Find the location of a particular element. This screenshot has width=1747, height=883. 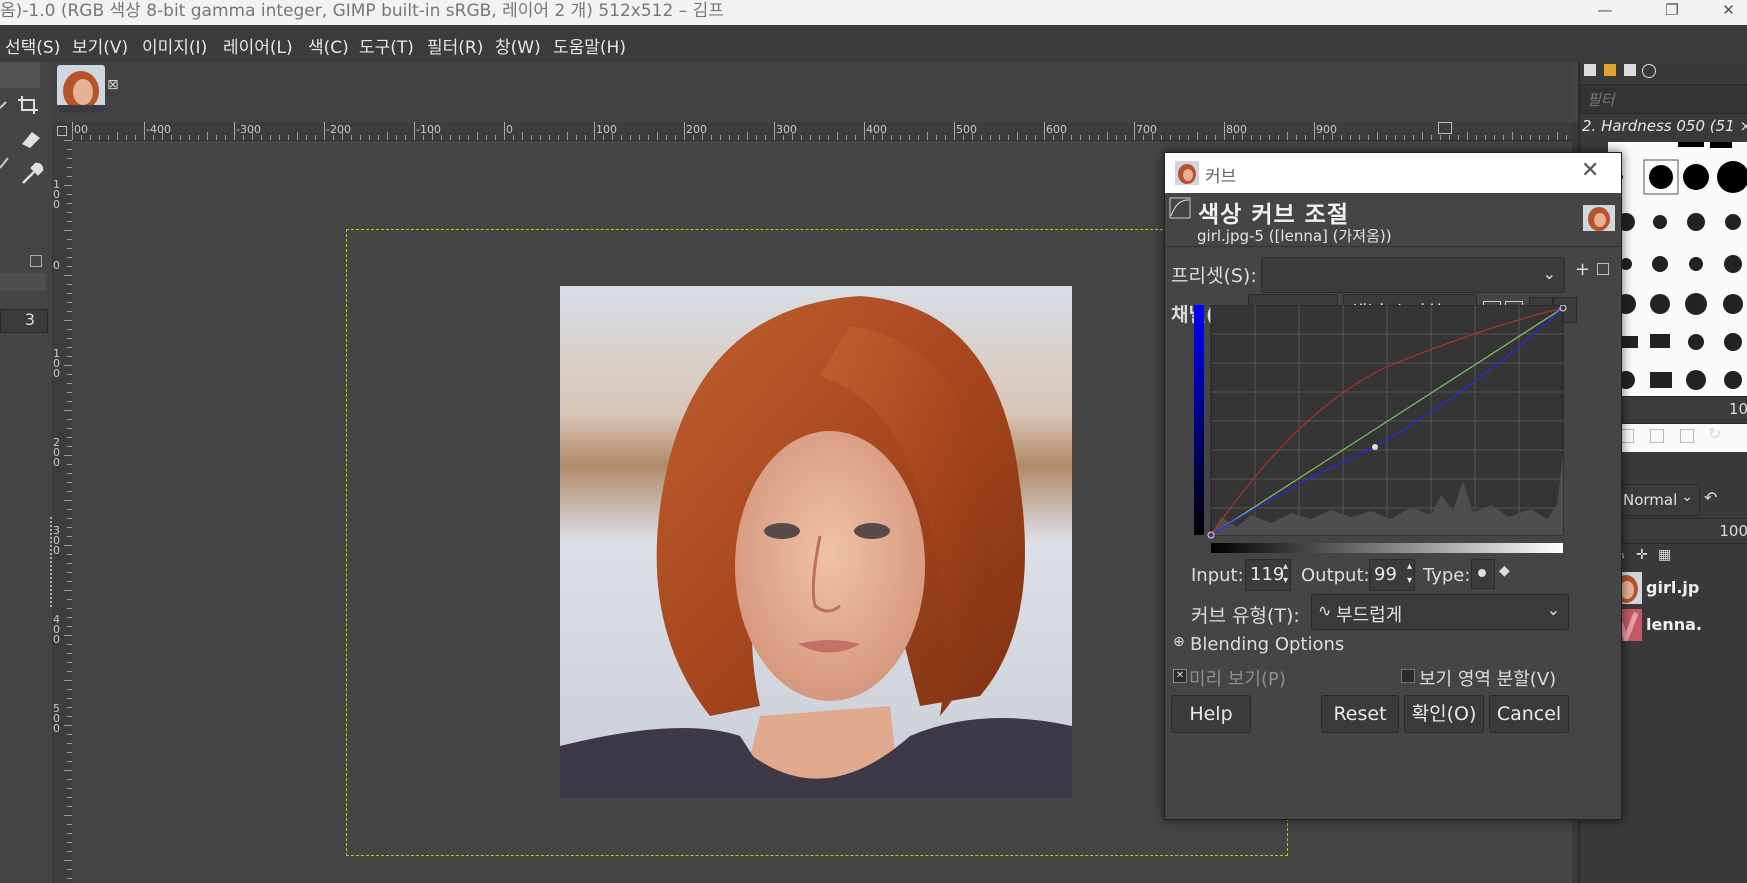

blending-options: Blending Options is located at coordinates (1267, 644).